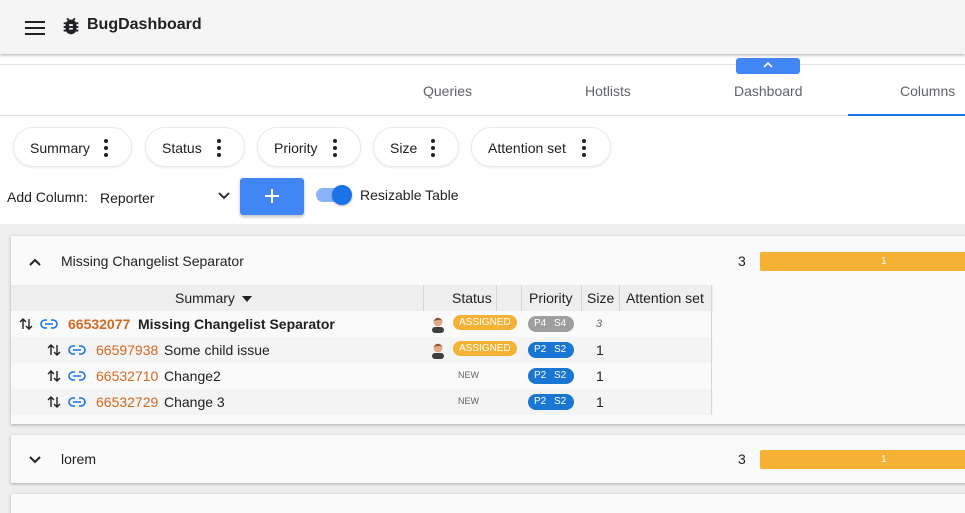 Image resolution: width=965 pixels, height=513 pixels. I want to click on group-card, so click(488, 503).